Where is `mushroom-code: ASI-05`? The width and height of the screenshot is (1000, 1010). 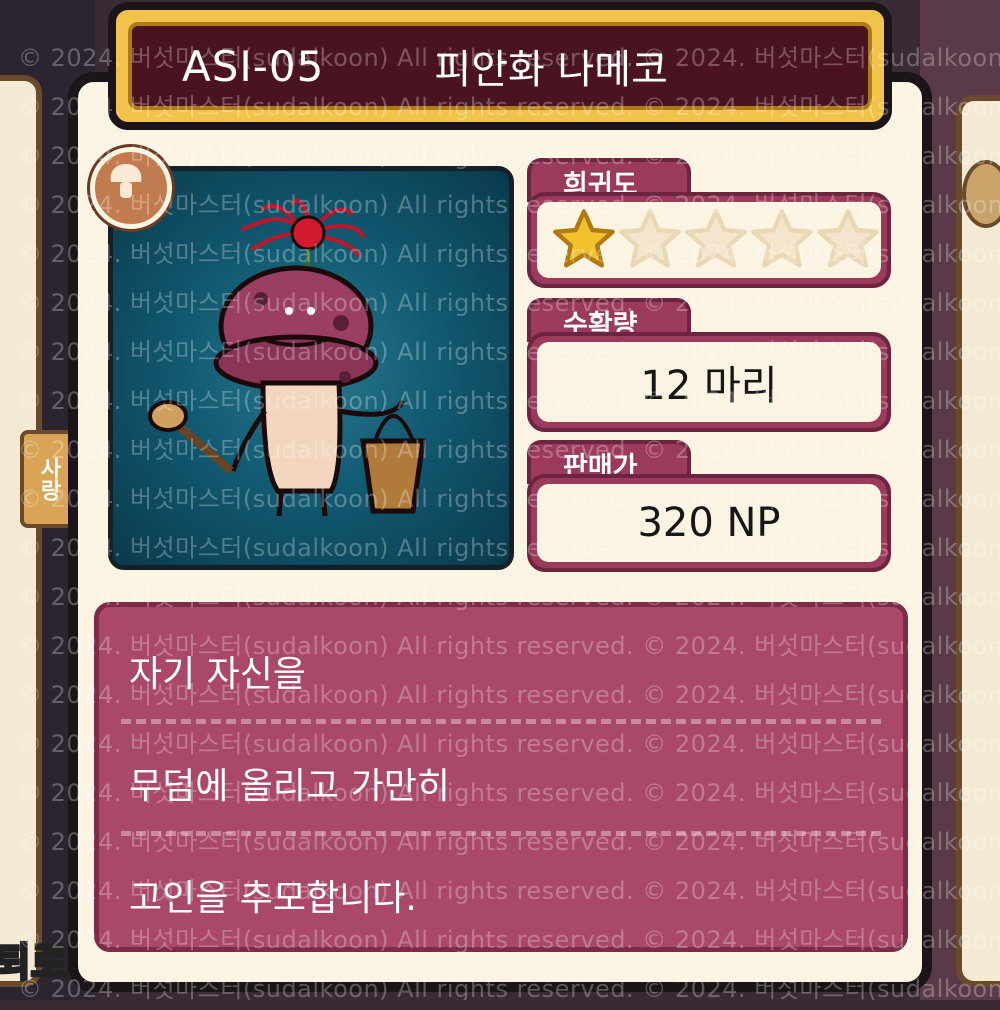 mushroom-code: ASI-05 is located at coordinates (253, 66).